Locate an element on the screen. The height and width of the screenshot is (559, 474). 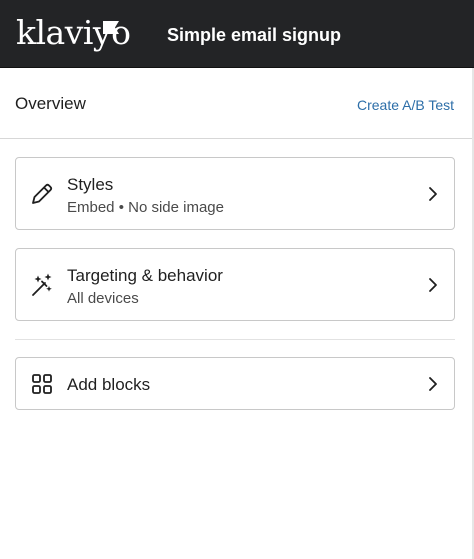
add-blocks-card-title: Add blocks is located at coordinates (109, 384).